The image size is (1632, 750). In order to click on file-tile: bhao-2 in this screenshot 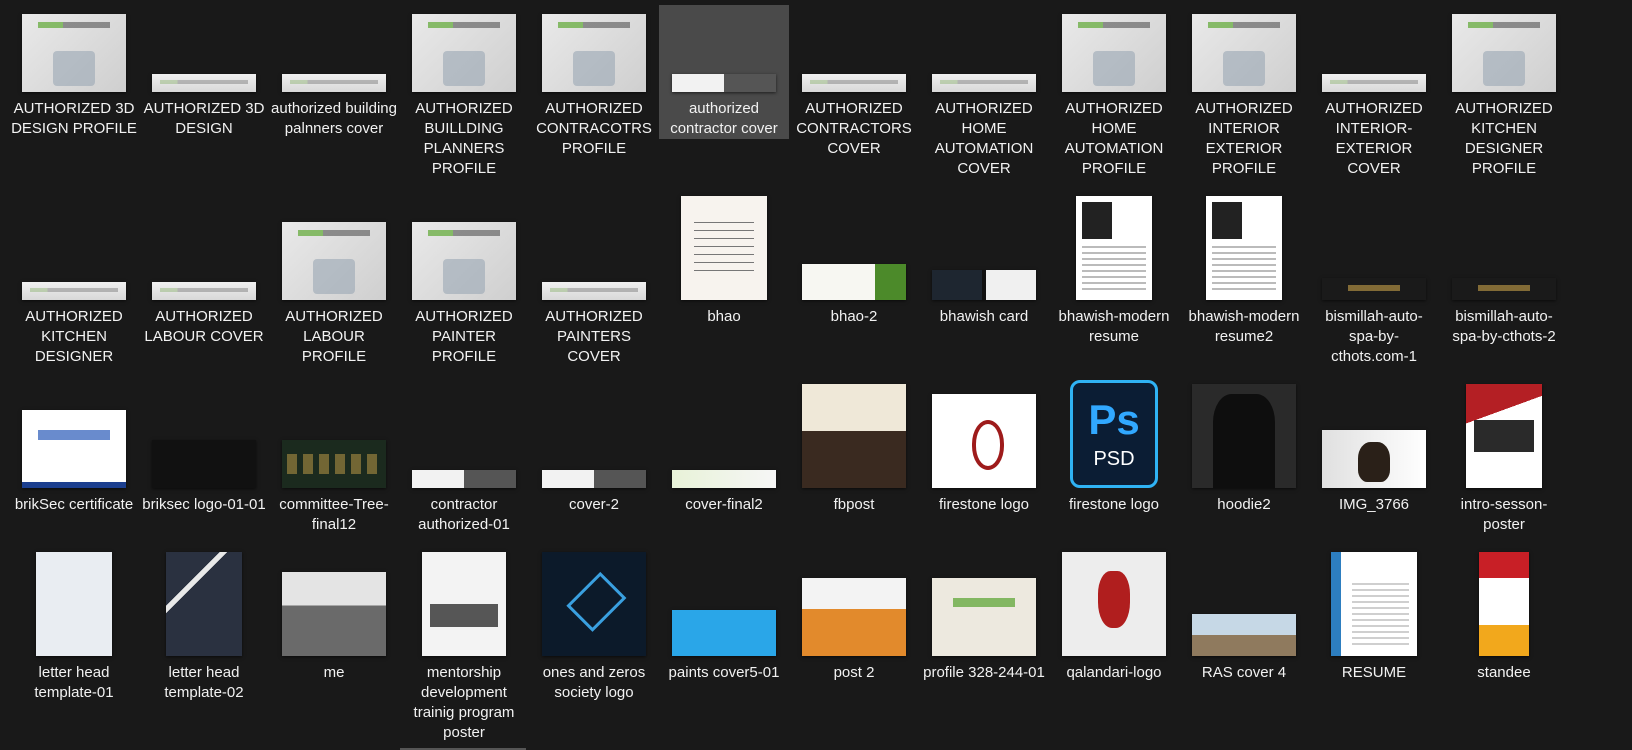, I will do `click(854, 272)`.